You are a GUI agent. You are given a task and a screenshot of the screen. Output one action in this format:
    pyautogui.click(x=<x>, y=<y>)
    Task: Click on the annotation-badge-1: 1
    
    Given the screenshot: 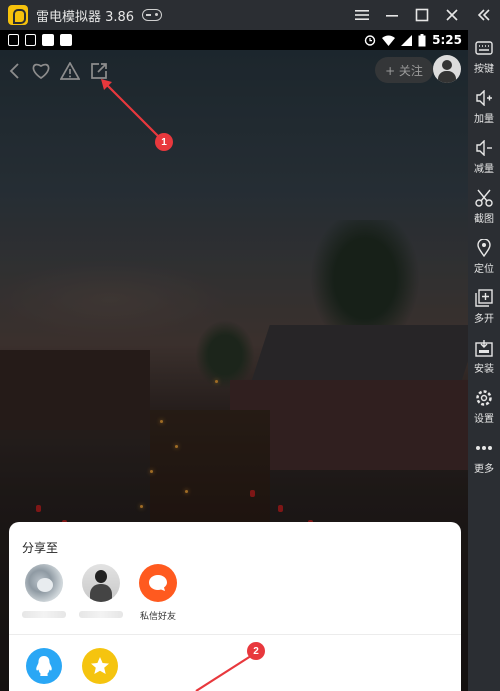 What is the action you would take?
    pyautogui.click(x=164, y=142)
    